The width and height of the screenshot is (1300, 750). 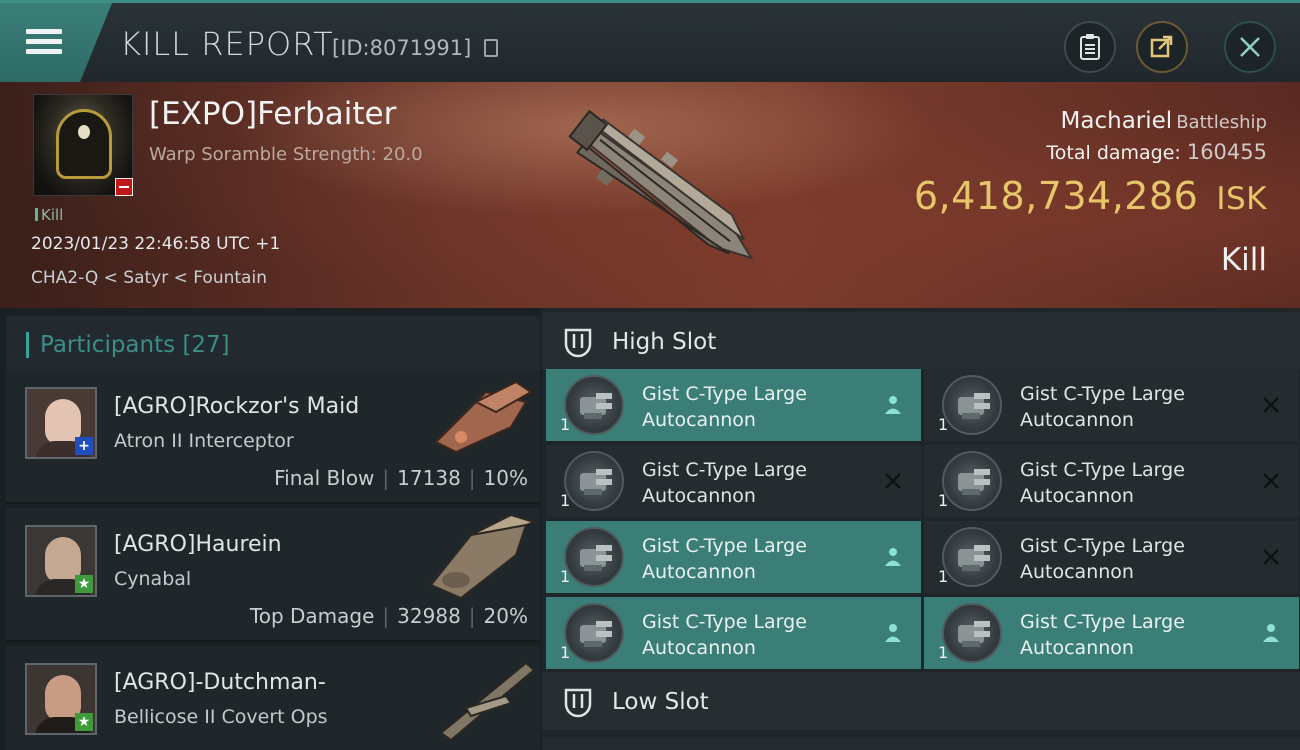 I want to click on kill-datetime: 2023/01/23 22:46:58 UTC +1, so click(x=156, y=244).